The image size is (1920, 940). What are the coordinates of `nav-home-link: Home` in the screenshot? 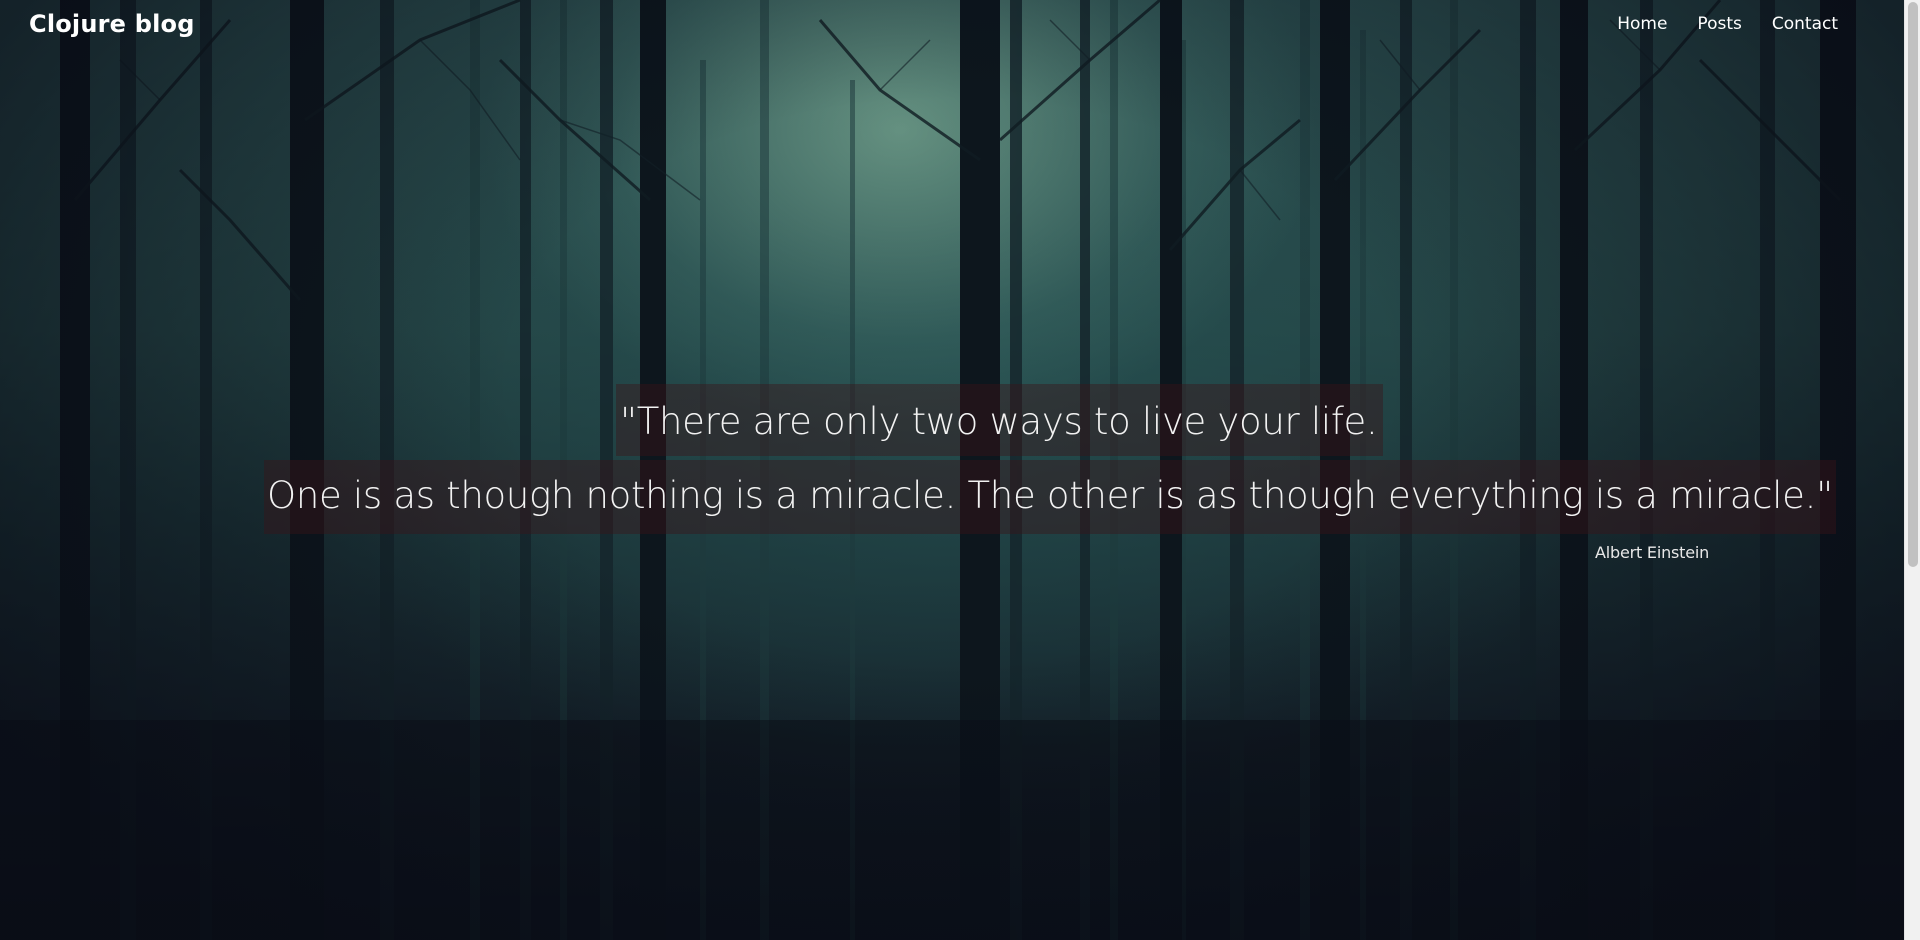 It's located at (1642, 24).